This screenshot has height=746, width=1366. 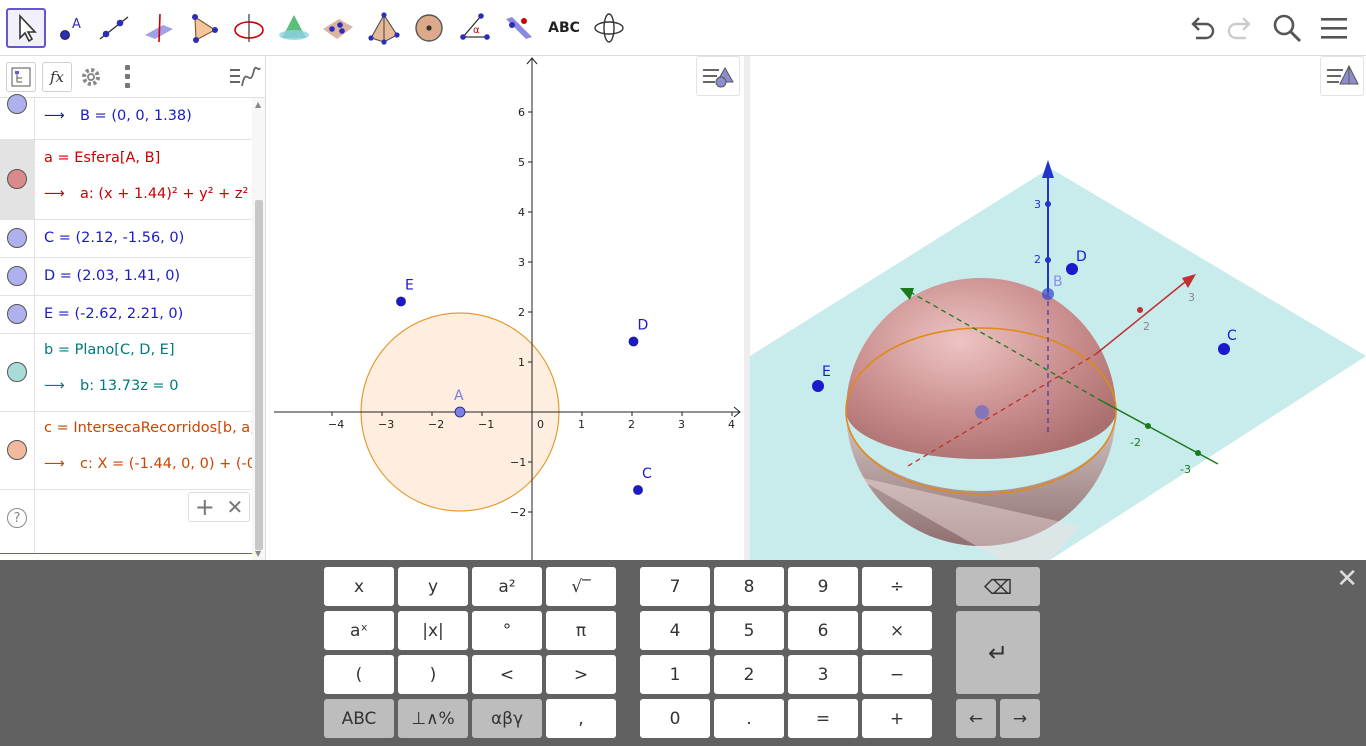 What do you see at coordinates (294, 28) in the screenshot?
I see `intersect-surfaces-button` at bounding box center [294, 28].